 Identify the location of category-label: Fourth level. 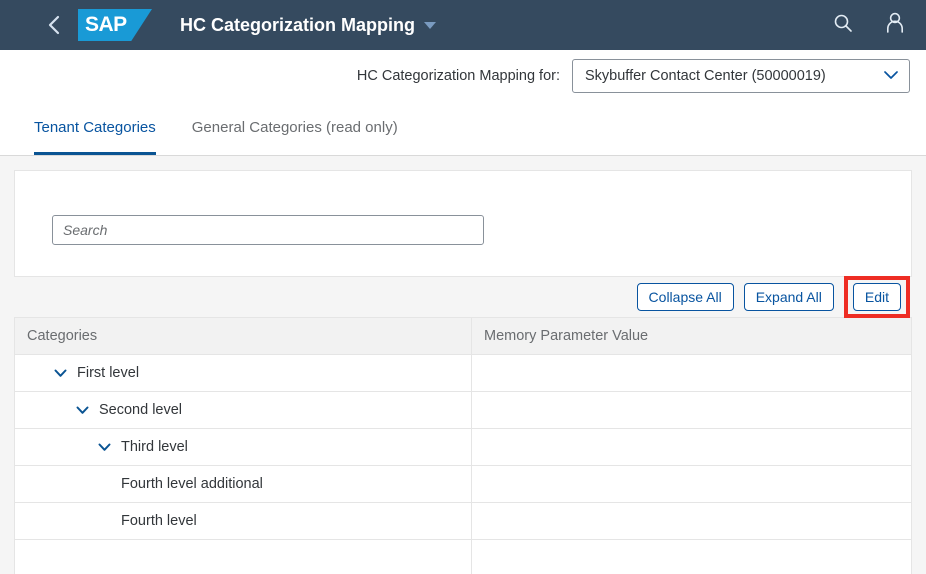
(159, 521).